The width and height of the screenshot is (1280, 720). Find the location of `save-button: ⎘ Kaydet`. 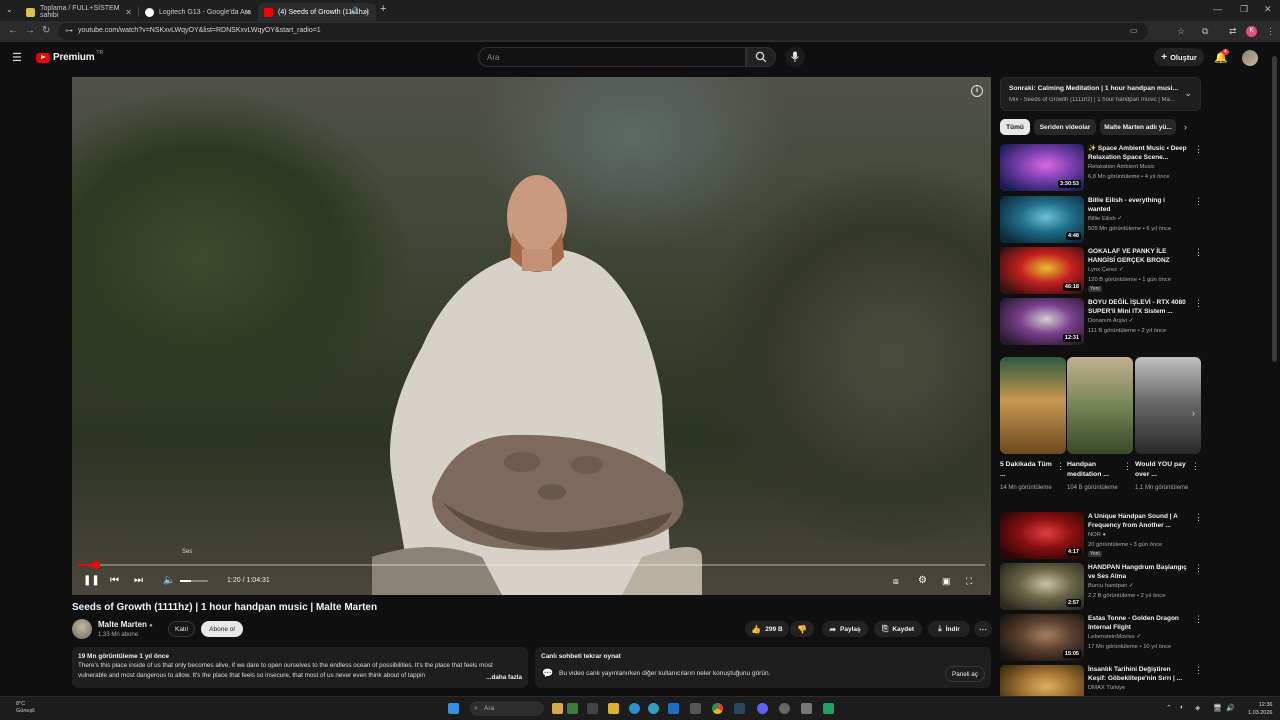

save-button: ⎘ Kaydet is located at coordinates (898, 629).